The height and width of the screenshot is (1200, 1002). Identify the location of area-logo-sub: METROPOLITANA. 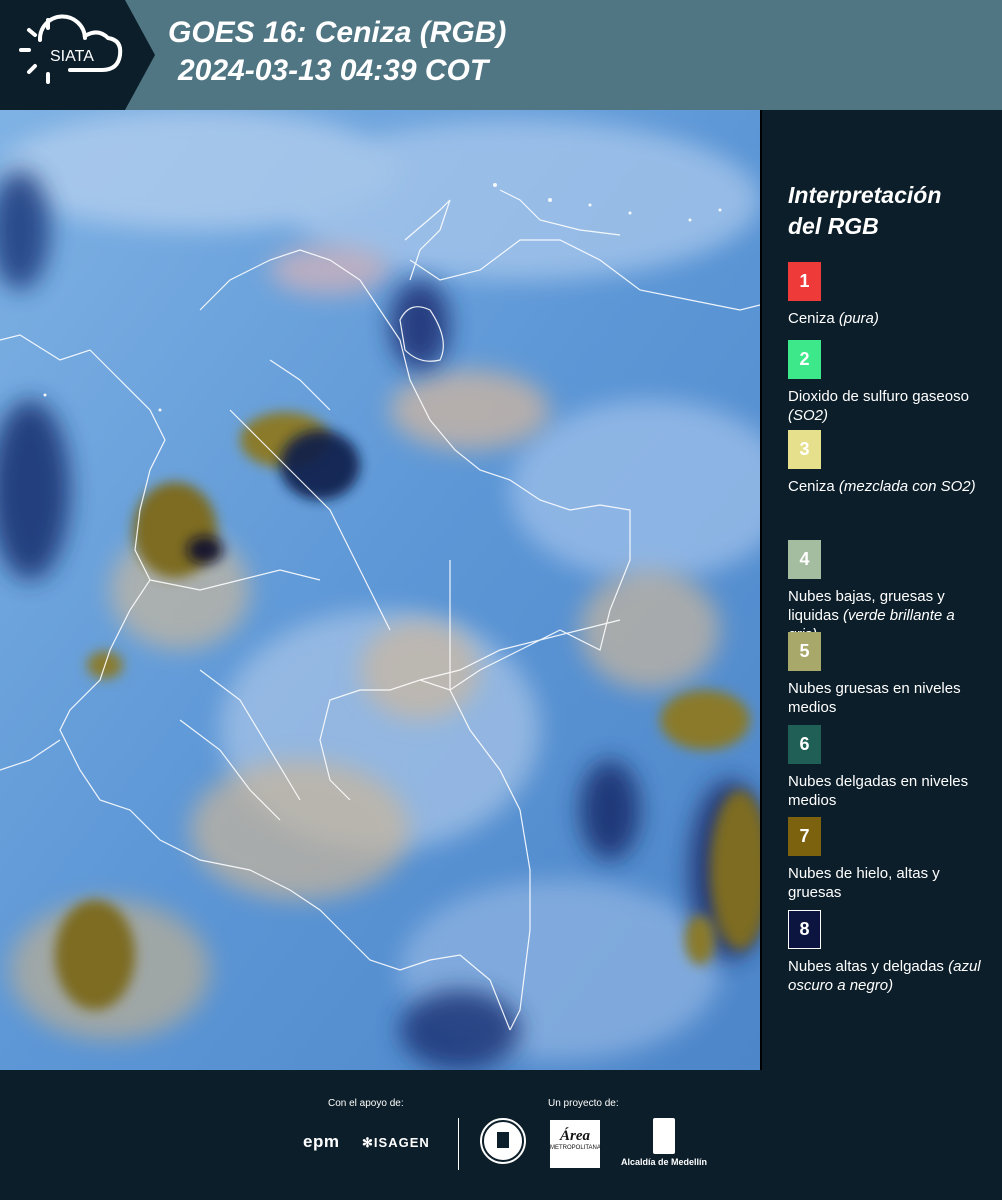
(575, 1148).